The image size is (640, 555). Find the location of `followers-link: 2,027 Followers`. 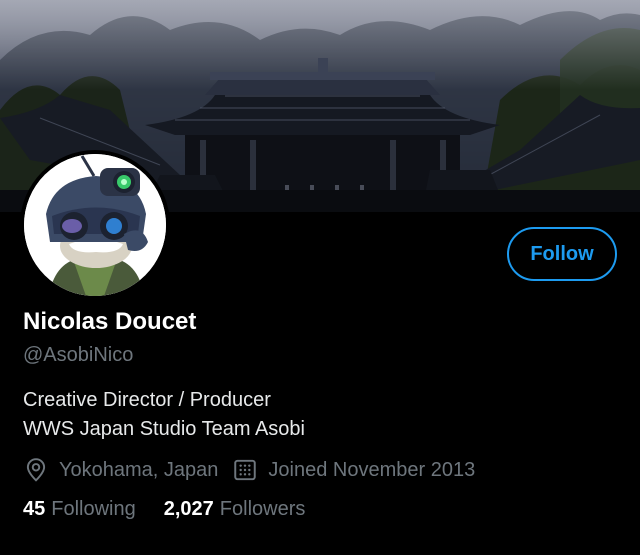

followers-link: 2,027 Followers is located at coordinates (235, 509).